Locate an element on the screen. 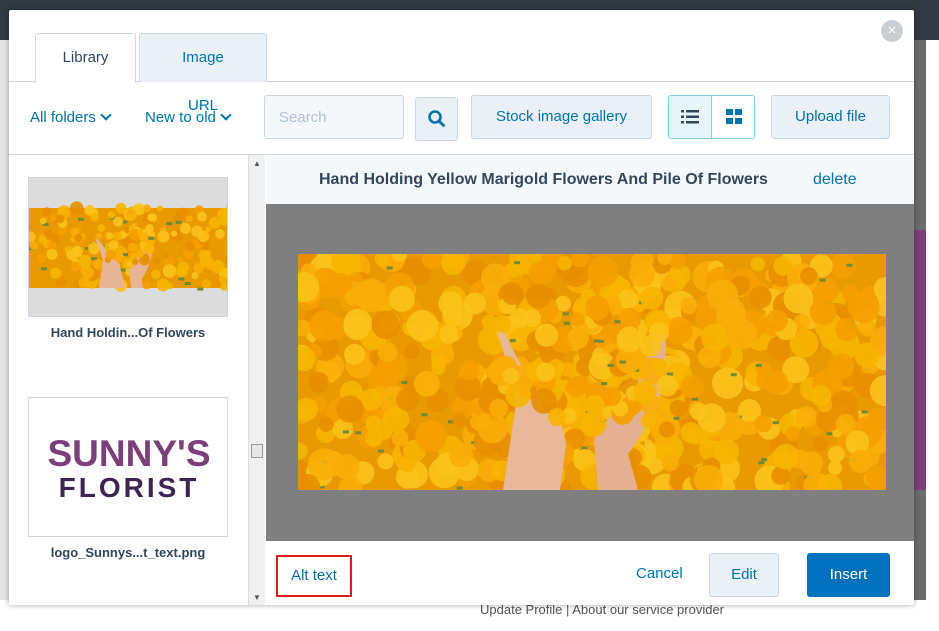 This screenshot has height=631, width=939. search-input is located at coordinates (334, 117).